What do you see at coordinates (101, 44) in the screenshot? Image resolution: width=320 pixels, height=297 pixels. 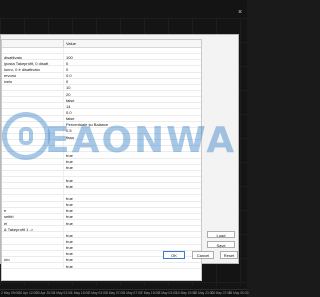 I see `grid-header: Value` at bounding box center [101, 44].